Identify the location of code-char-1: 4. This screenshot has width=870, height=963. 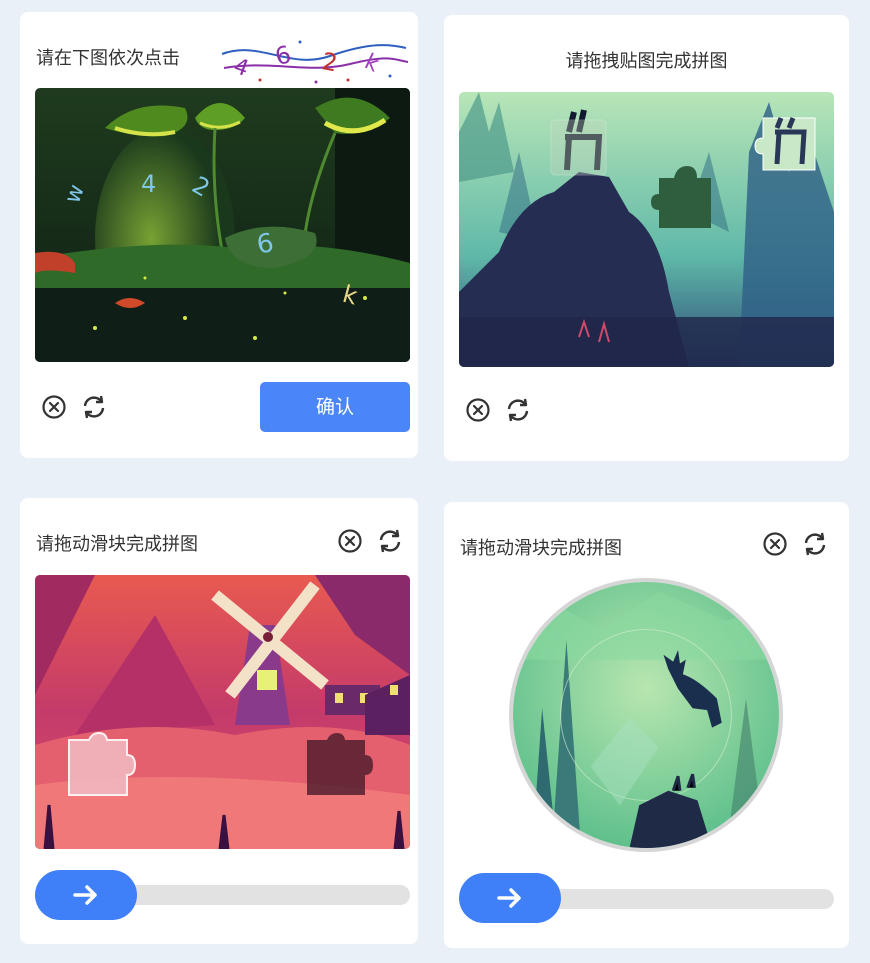
(241, 68).